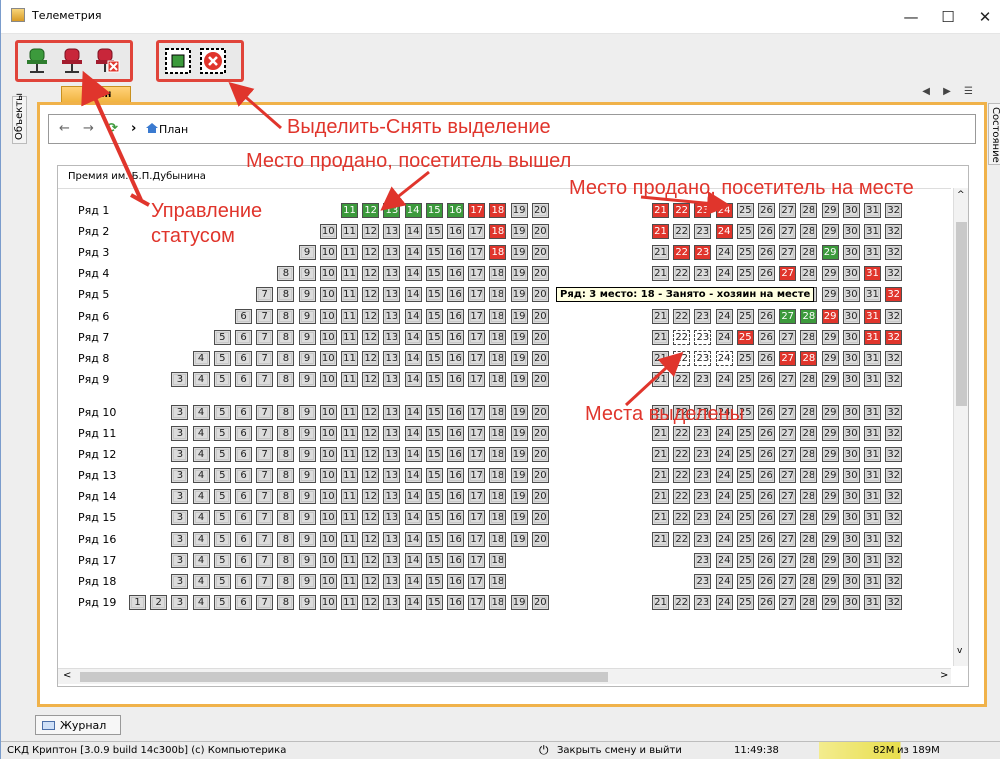 The width and height of the screenshot is (1000, 759). I want to click on seat: 14, so click(413, 455).